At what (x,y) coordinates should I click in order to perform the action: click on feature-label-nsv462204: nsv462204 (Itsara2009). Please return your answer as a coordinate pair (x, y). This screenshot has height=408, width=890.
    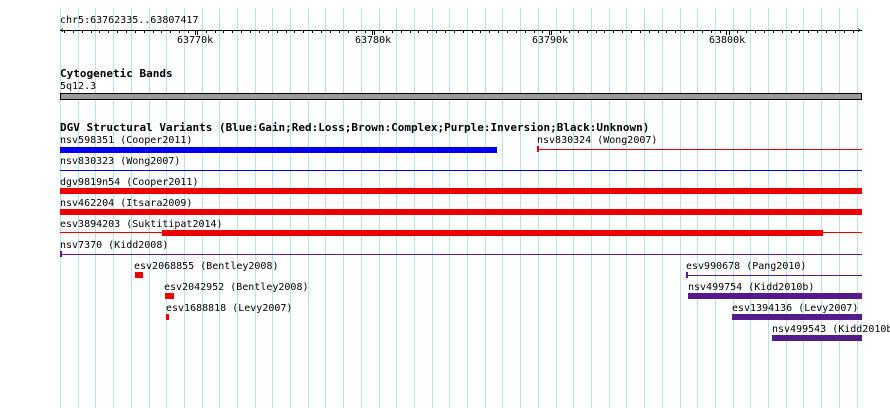
    Looking at the image, I should click on (126, 203).